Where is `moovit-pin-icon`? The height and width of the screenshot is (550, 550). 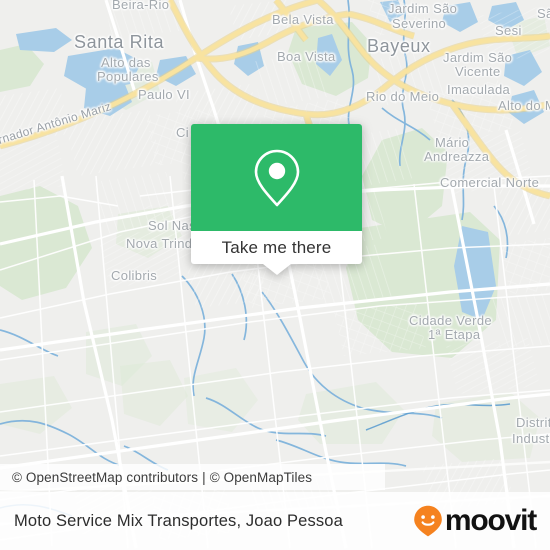
moovit-pin-icon is located at coordinates (428, 521).